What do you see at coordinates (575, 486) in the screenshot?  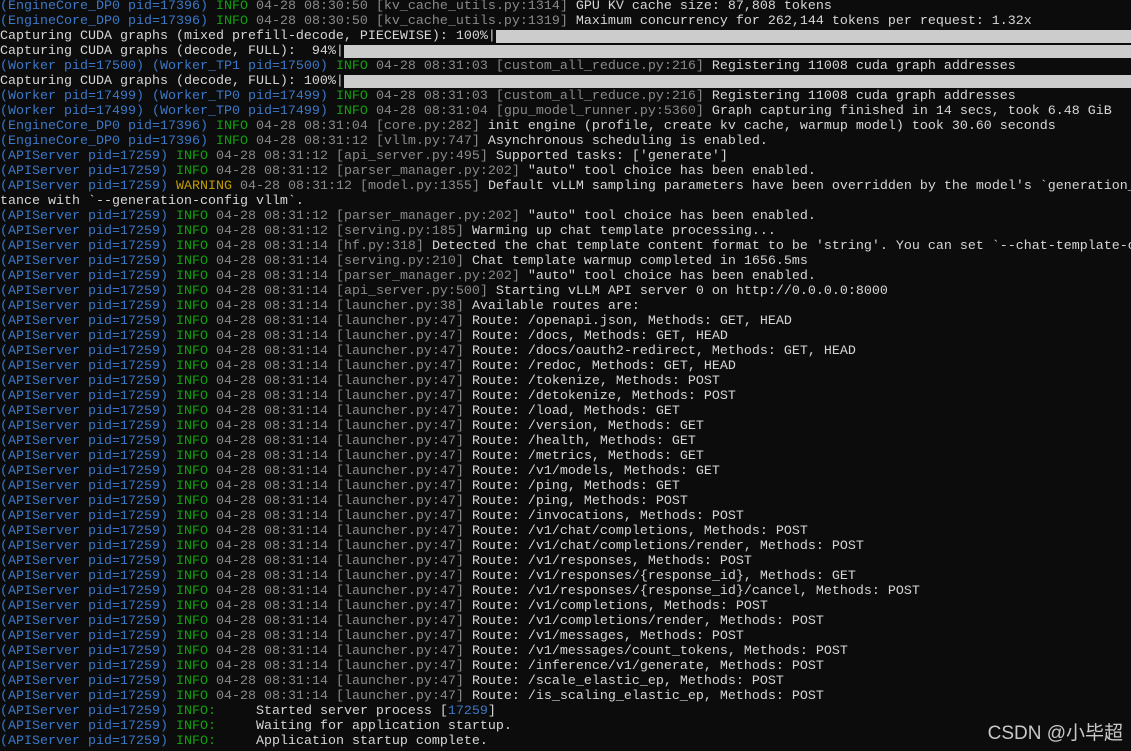 I see `log-message: Route: /ping, Methods: GET` at bounding box center [575, 486].